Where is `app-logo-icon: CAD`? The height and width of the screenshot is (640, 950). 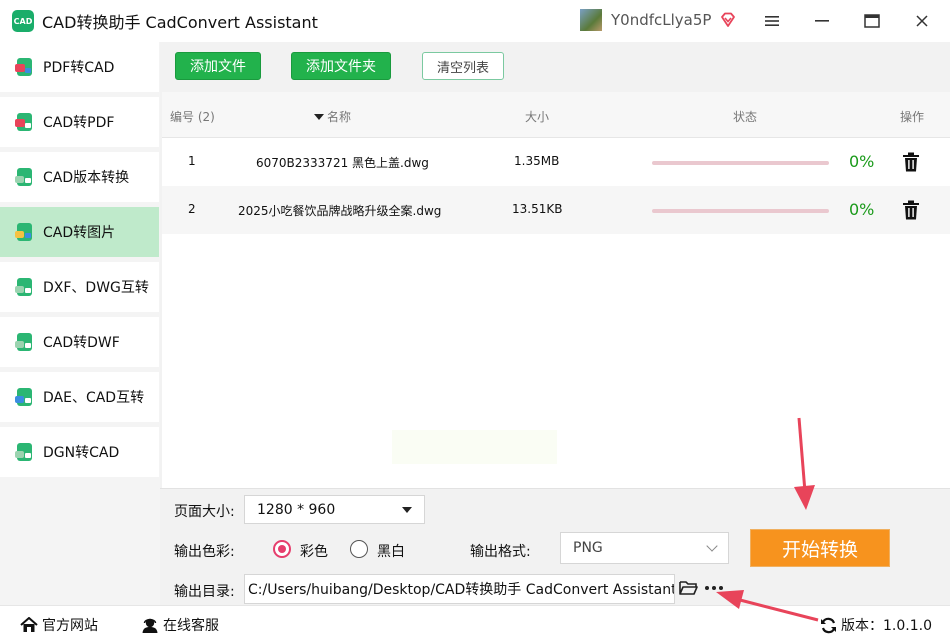 app-logo-icon: CAD is located at coordinates (23, 21).